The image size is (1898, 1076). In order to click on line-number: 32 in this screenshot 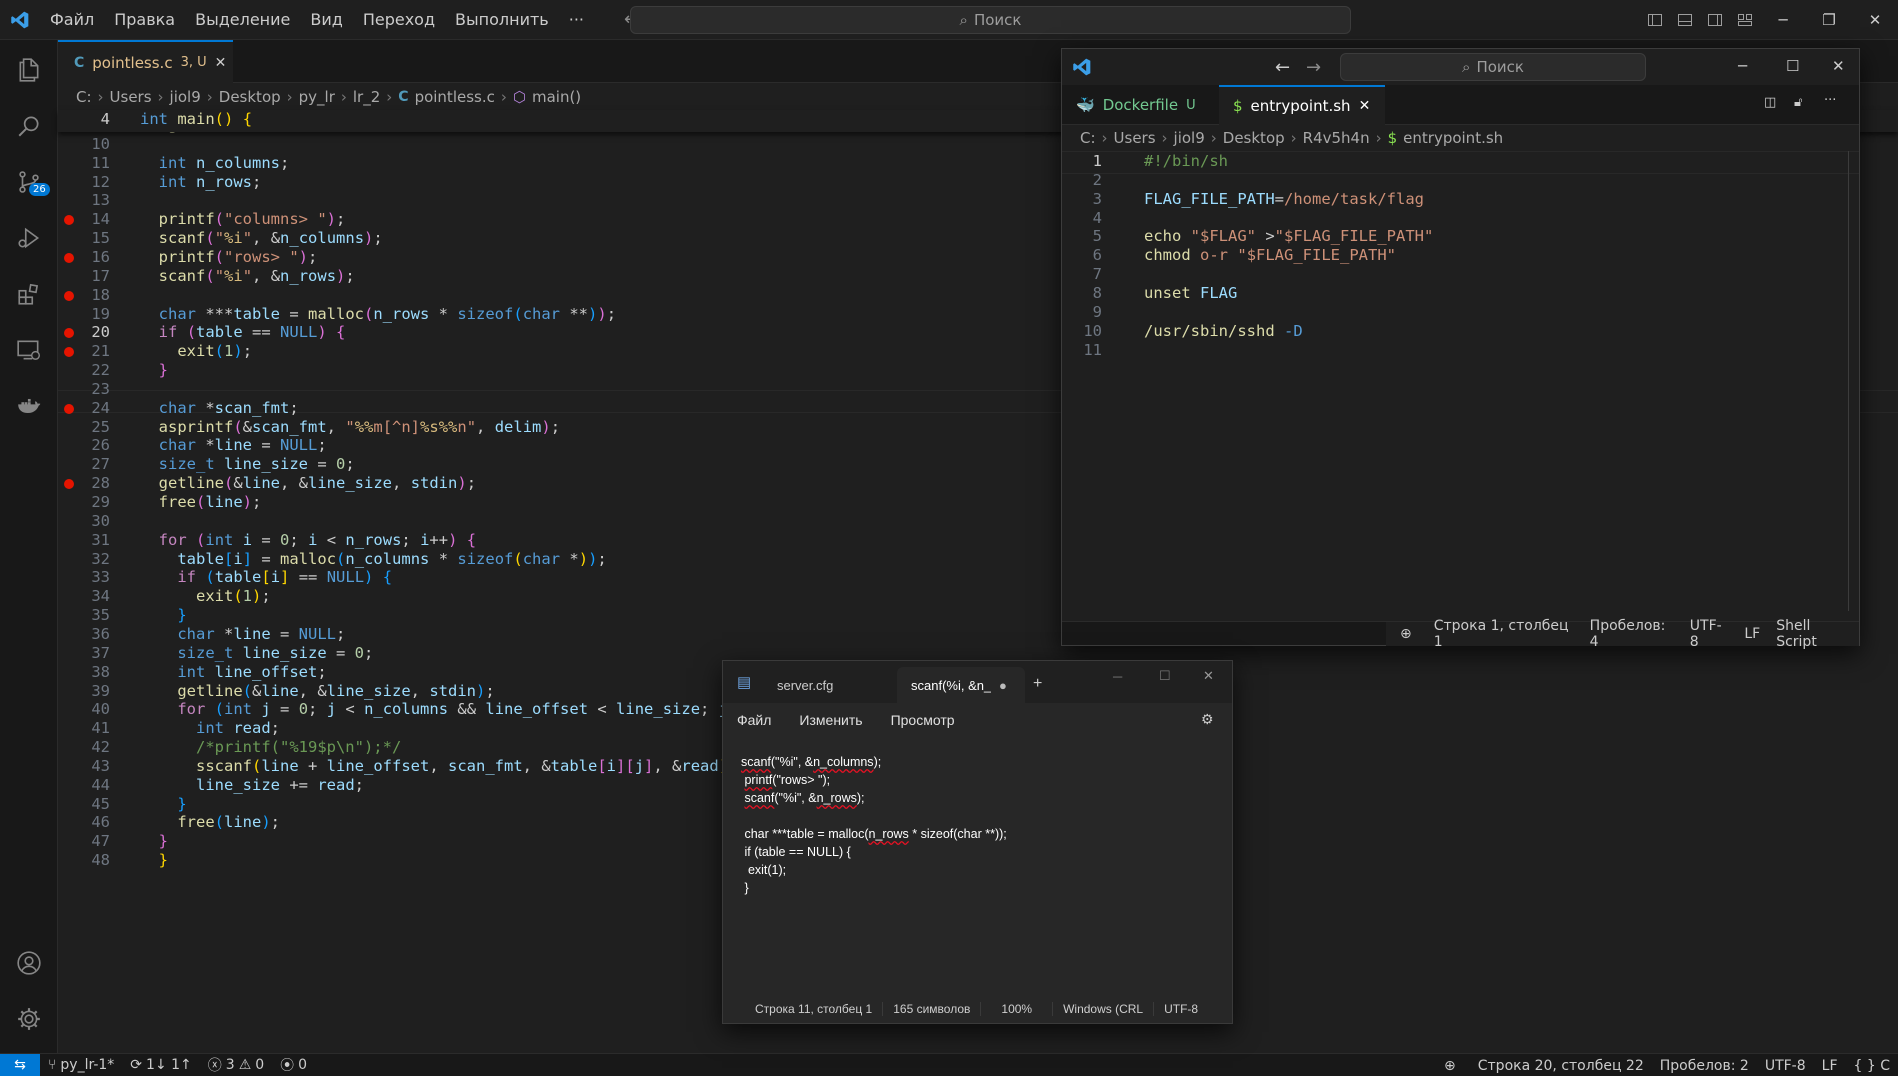, I will do `click(100, 558)`.